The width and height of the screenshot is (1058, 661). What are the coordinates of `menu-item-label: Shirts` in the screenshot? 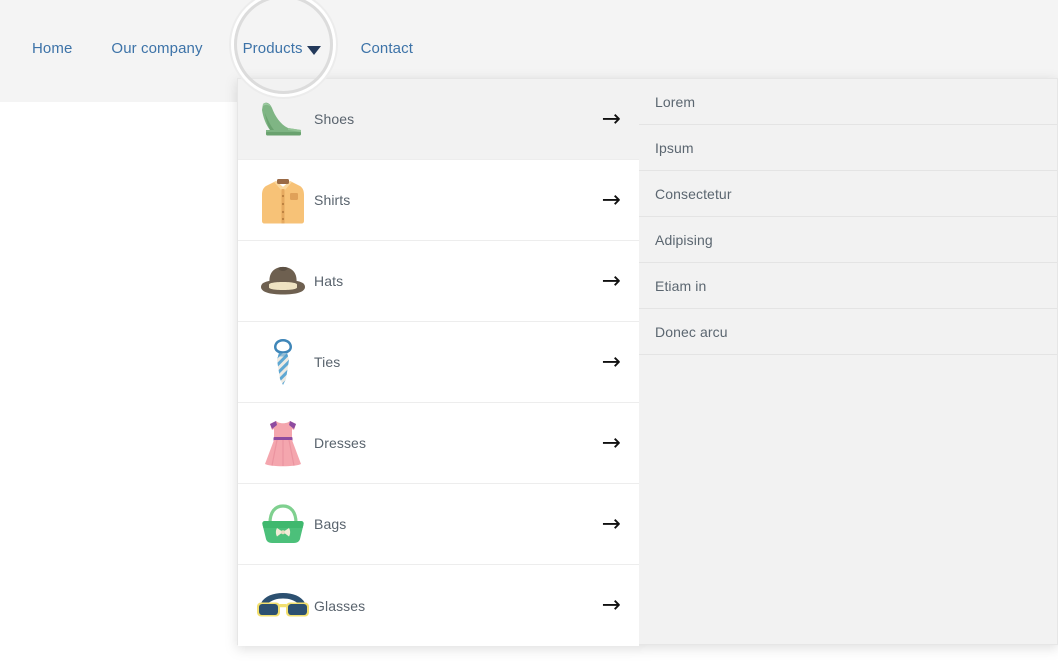 It's located at (332, 200).